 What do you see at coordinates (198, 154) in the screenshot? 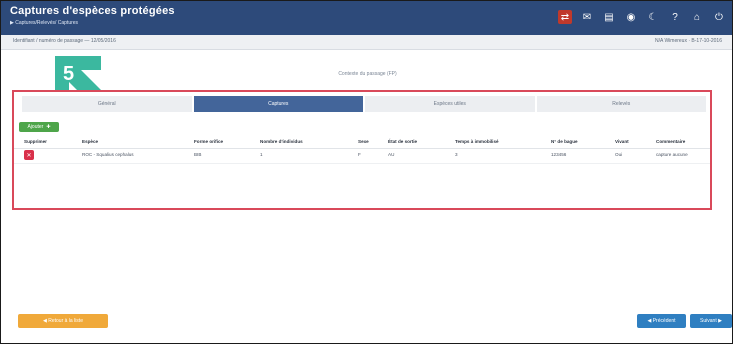
I see `table-cell: BIB` at bounding box center [198, 154].